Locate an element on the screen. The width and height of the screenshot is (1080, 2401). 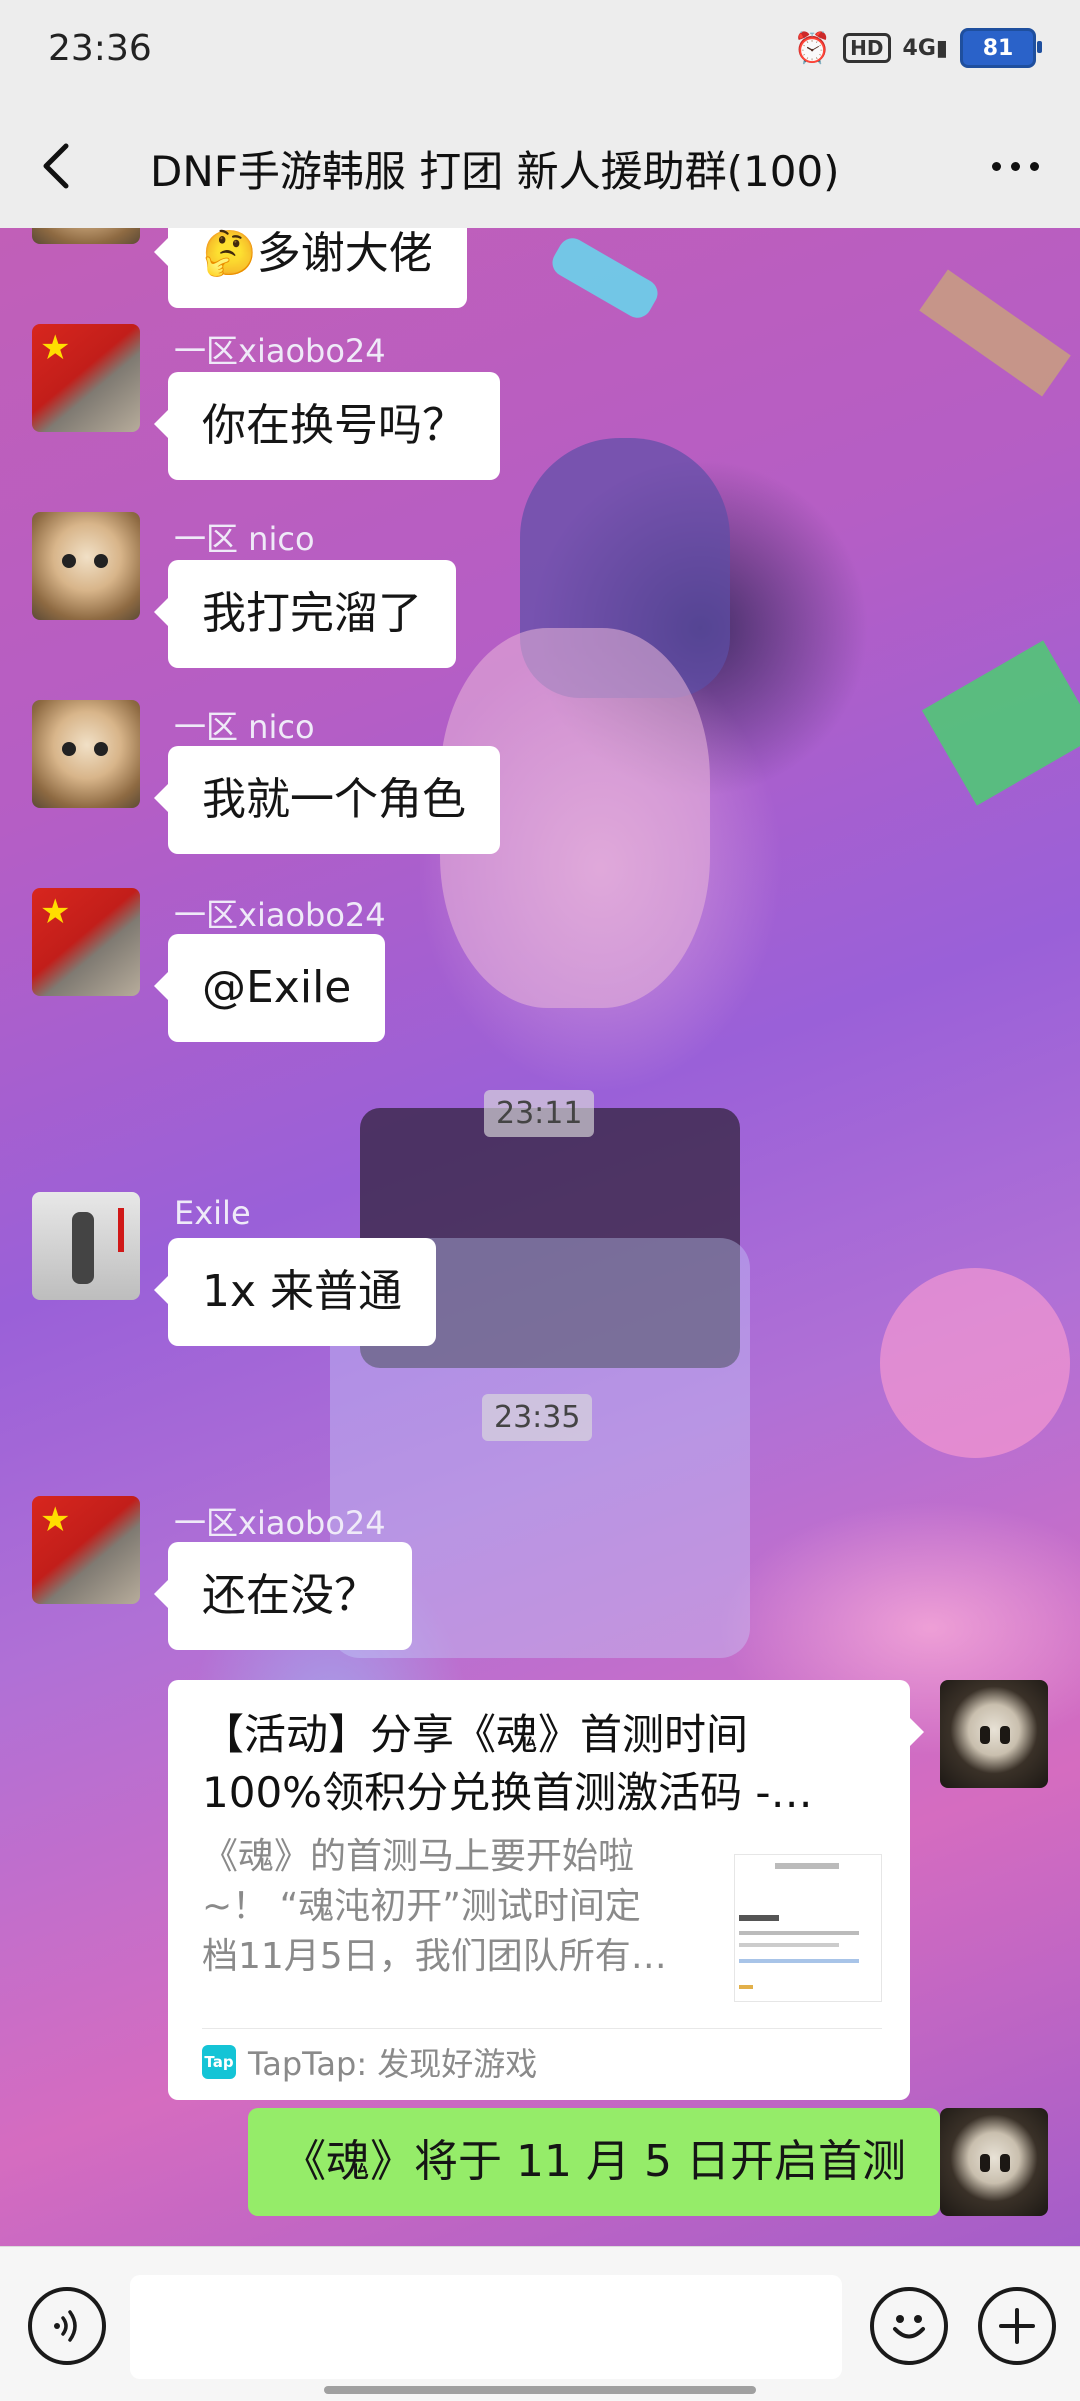
status-time: 23:36 is located at coordinates (100, 48).